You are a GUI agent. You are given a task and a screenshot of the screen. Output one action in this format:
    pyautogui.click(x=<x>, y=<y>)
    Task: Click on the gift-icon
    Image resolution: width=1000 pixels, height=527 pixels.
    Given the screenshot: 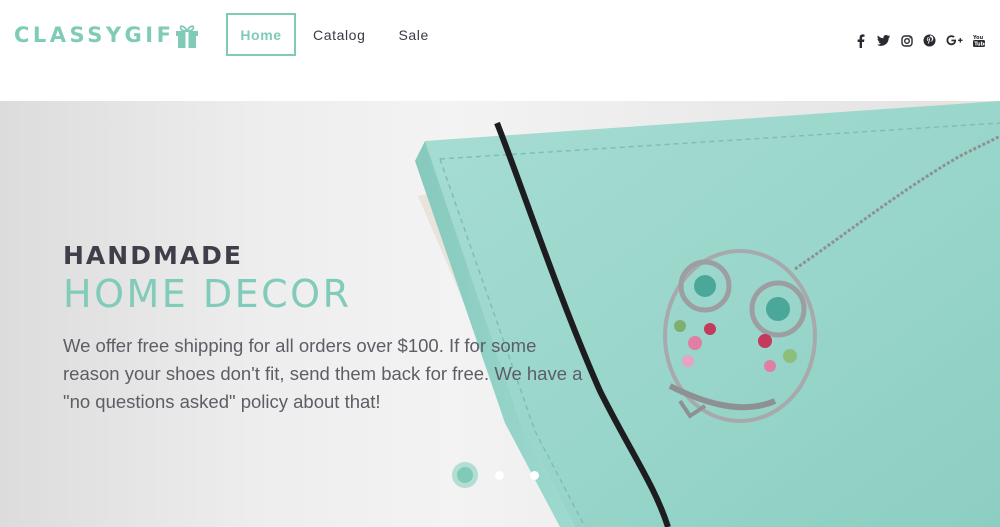 What is the action you would take?
    pyautogui.click(x=187, y=35)
    